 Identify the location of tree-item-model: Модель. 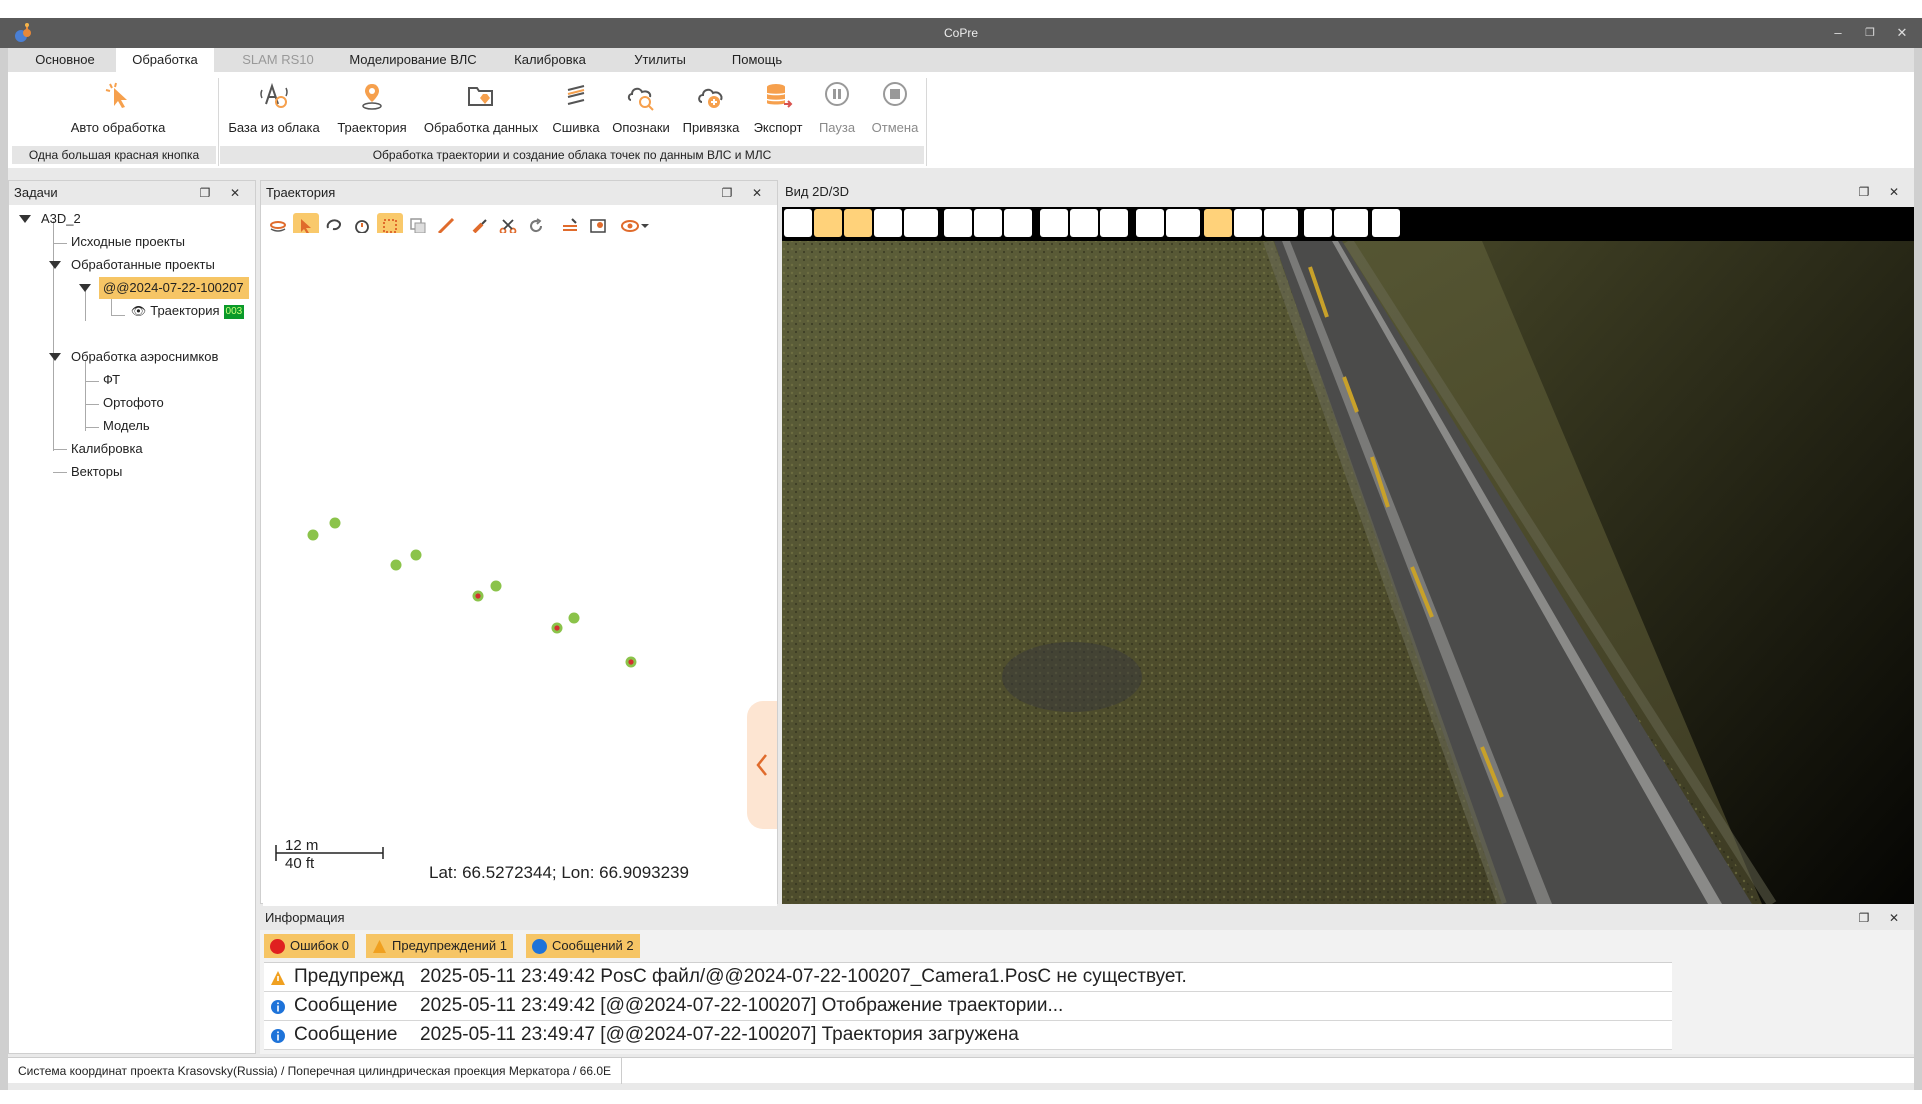
(126, 426).